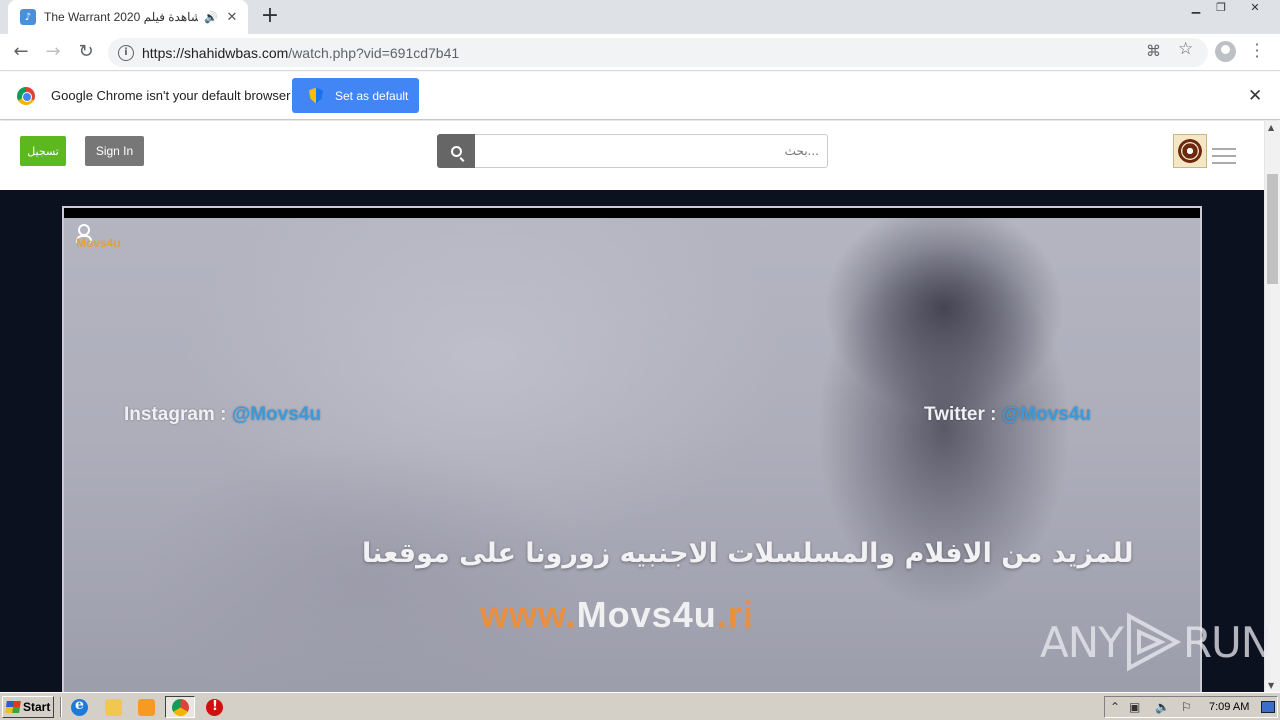 The width and height of the screenshot is (1280, 720). I want to click on url-path: /watch.php?vid=691cd7b41, so click(374, 52).